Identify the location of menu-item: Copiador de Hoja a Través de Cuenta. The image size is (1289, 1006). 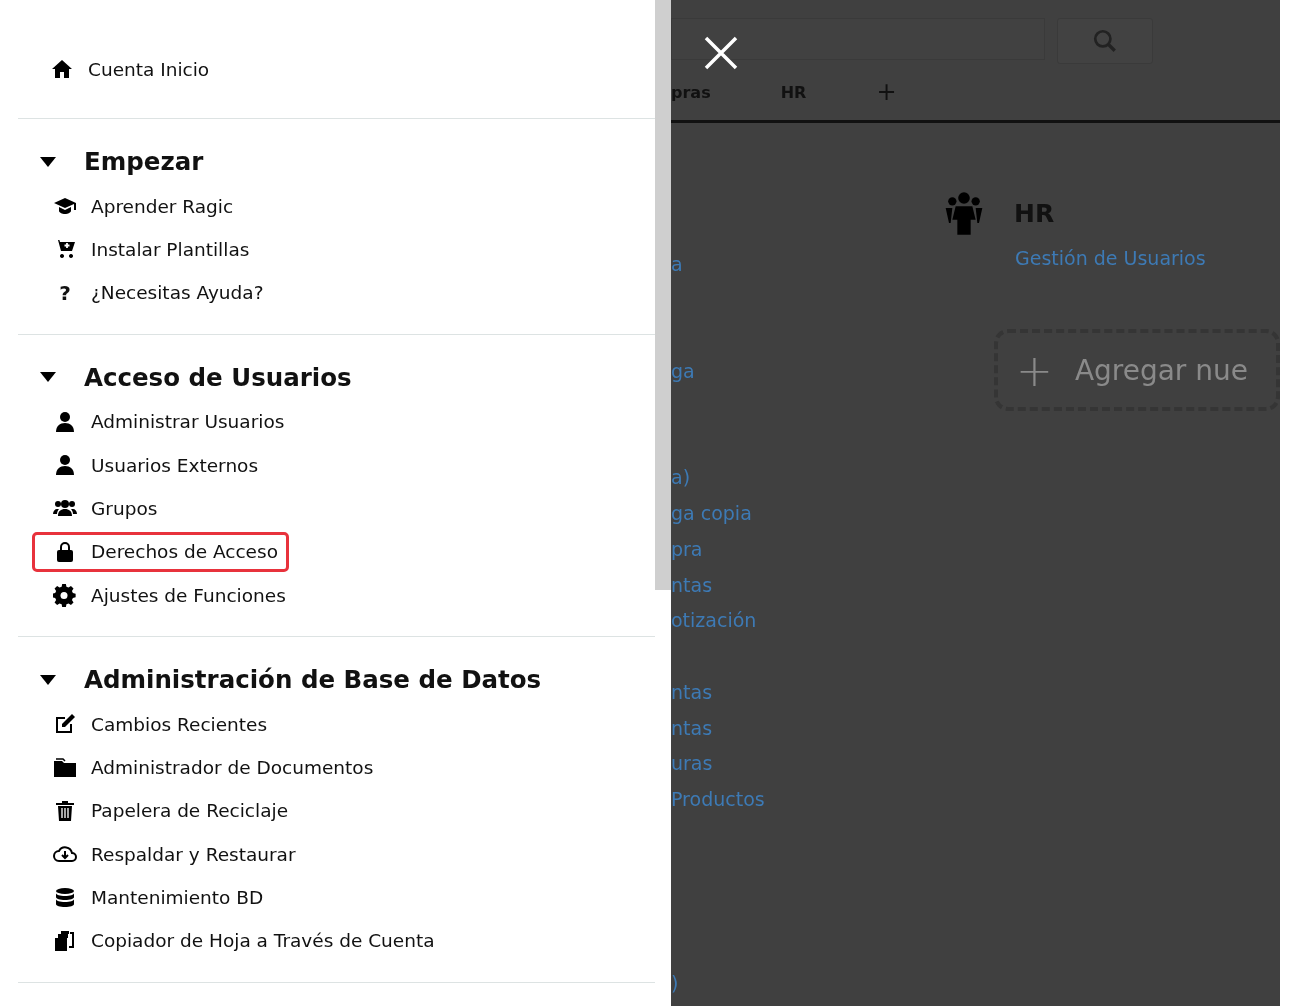
(239, 940).